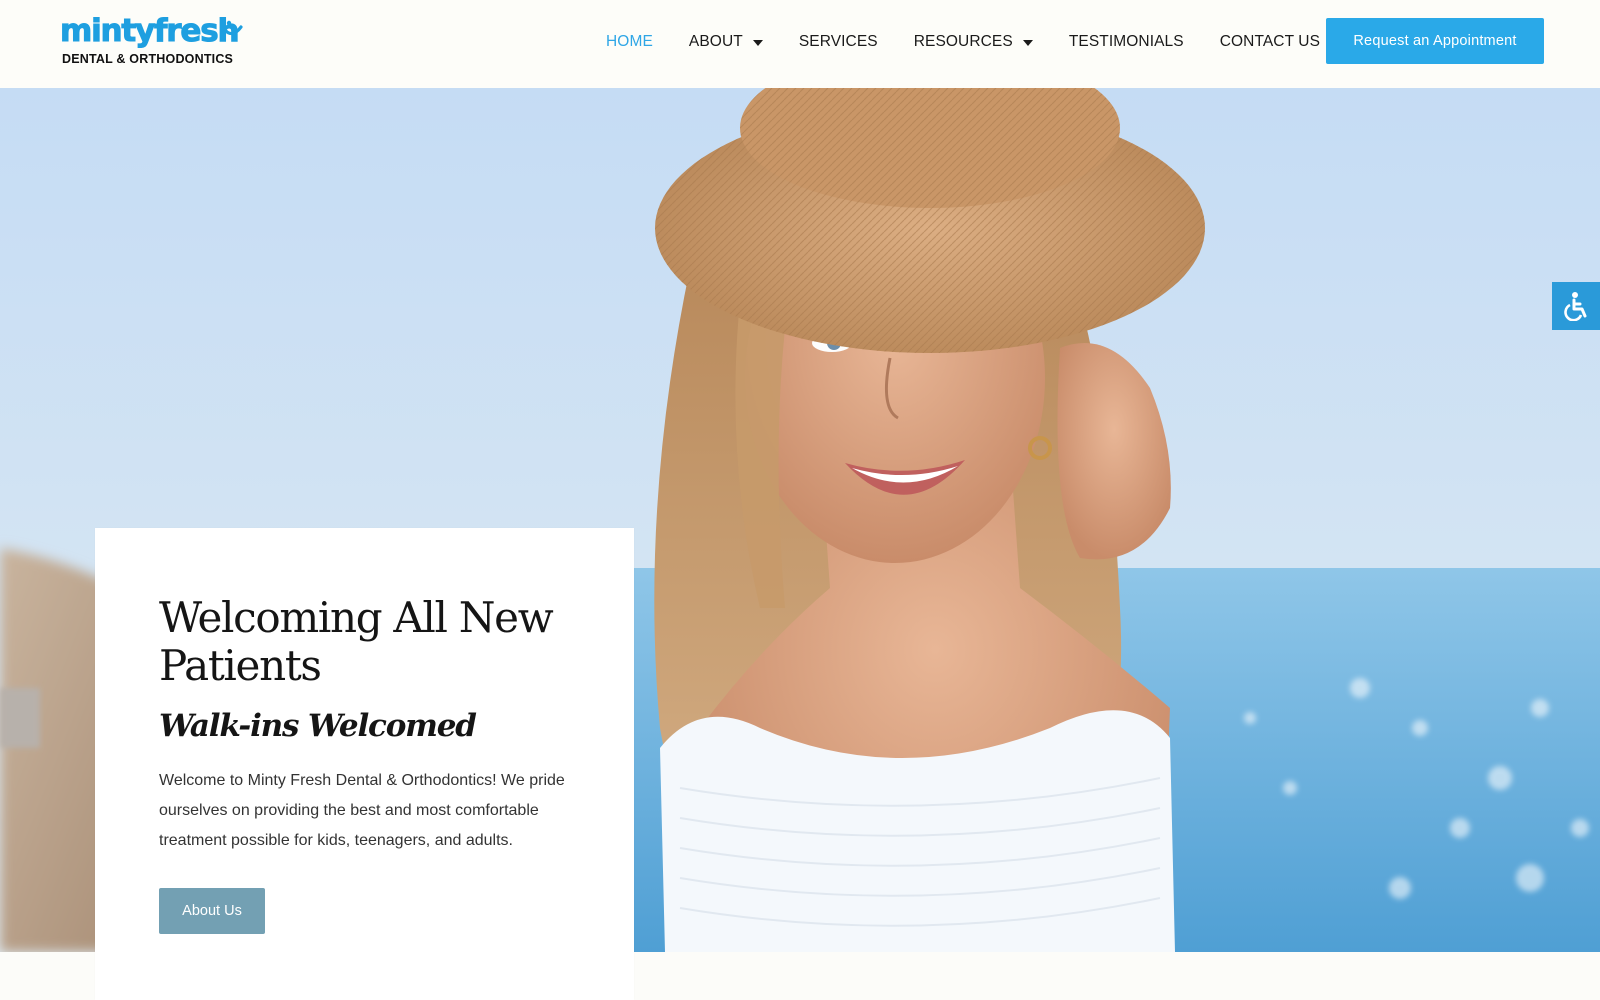 The width and height of the screenshot is (1600, 1000). Describe the element at coordinates (715, 41) in the screenshot. I see `nav-item-label: ABOUT` at that location.